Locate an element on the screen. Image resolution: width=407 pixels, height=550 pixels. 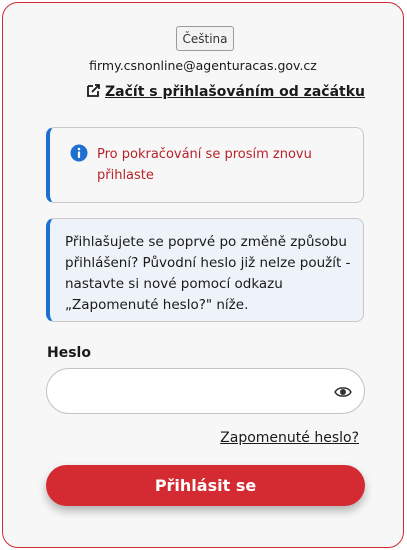
password-field is located at coordinates (205, 391).